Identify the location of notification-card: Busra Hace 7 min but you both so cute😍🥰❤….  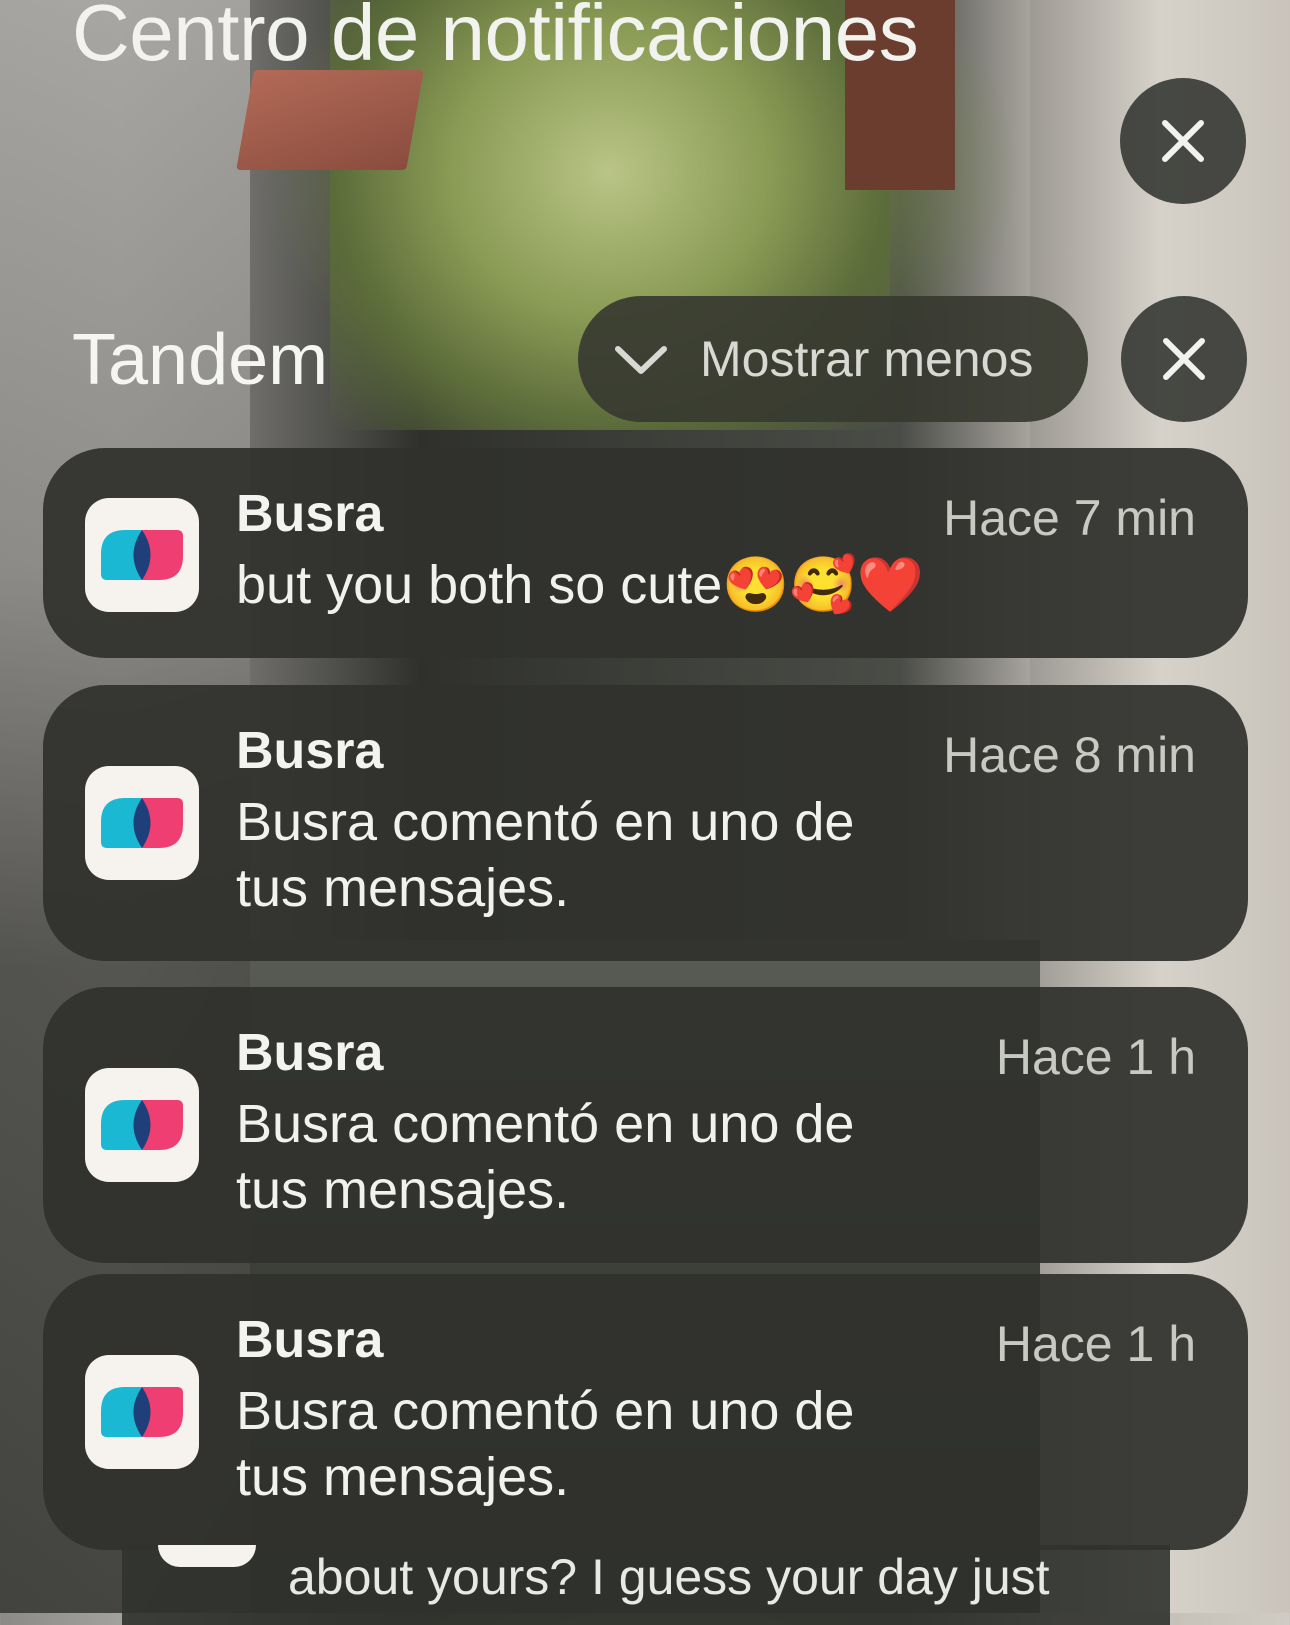
(645, 553).